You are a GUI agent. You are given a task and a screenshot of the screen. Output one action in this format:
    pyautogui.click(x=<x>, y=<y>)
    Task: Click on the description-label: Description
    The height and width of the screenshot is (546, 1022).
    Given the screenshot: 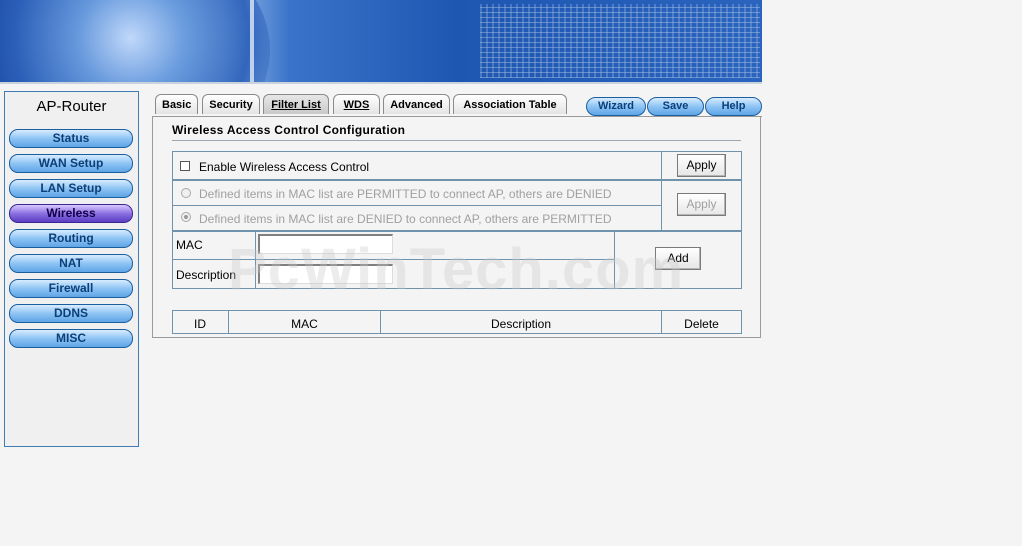 What is the action you would take?
    pyautogui.click(x=206, y=275)
    